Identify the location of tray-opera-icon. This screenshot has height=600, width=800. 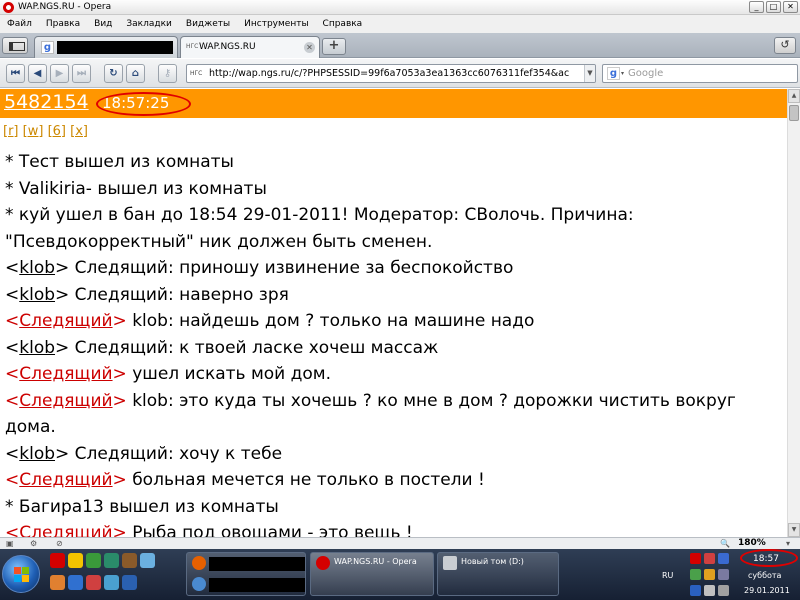
(695, 558).